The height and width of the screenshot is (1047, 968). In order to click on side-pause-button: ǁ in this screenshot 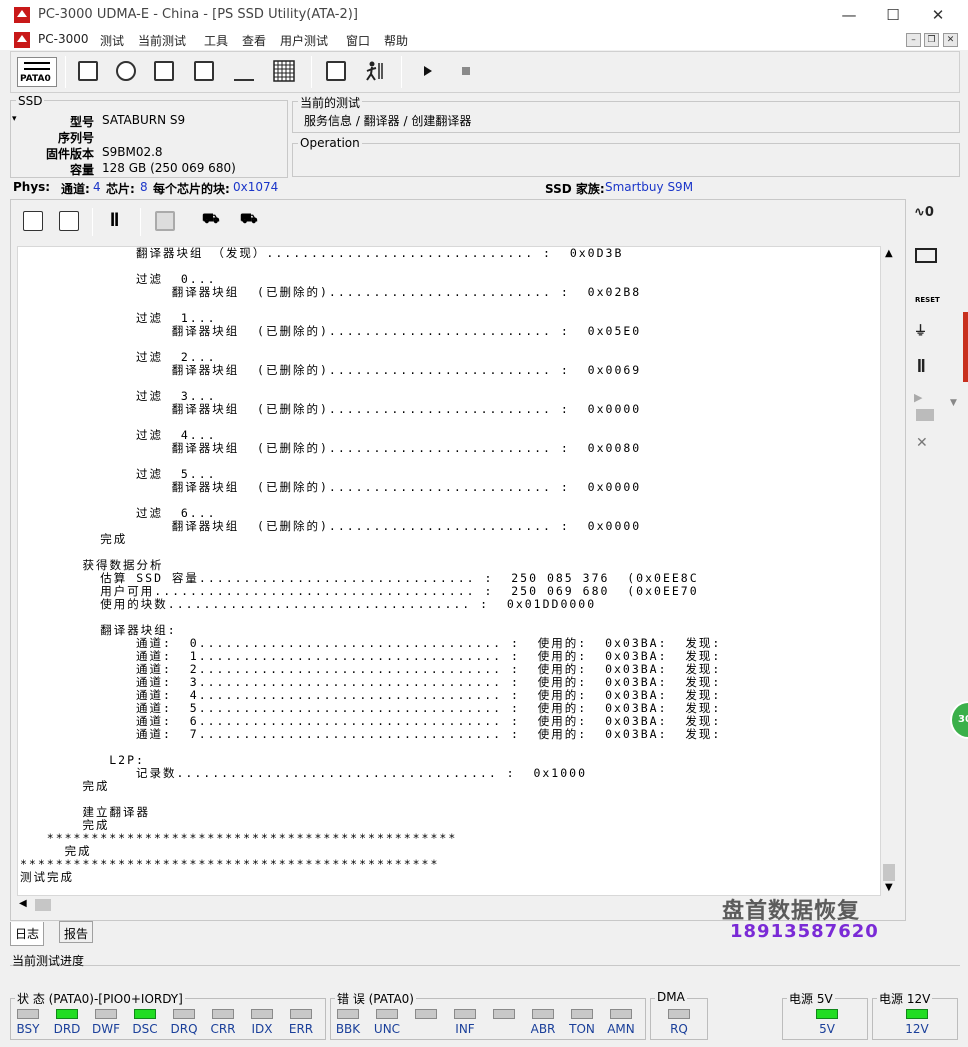, I will do `click(929, 369)`.